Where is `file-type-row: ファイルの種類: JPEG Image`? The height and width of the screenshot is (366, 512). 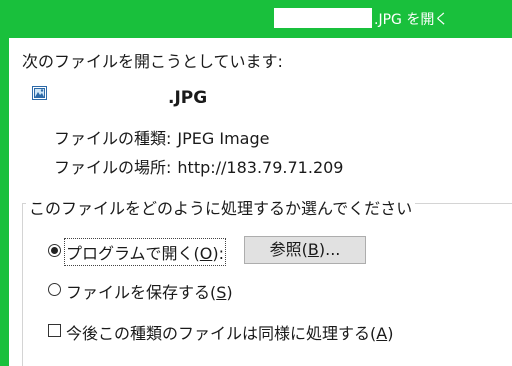 file-type-row: ファイルの種類: JPEG Image is located at coordinates (161, 137).